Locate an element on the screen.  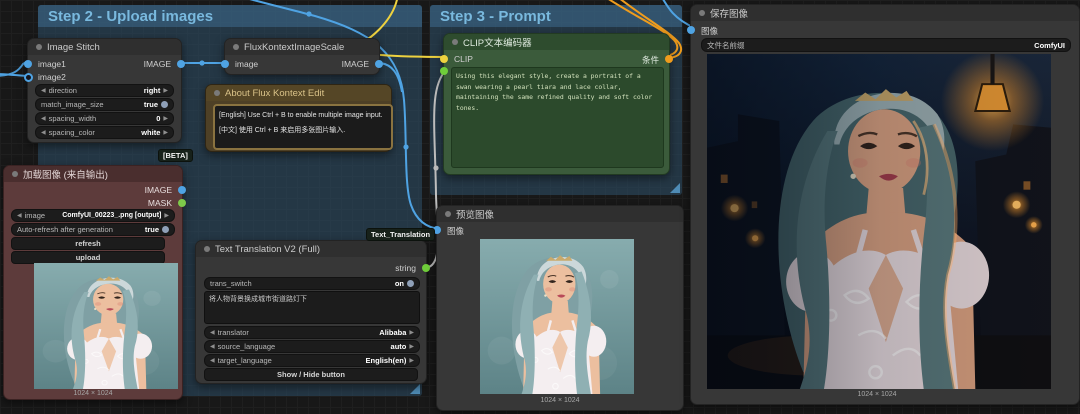
node-title: Image Stitch is located at coordinates (73, 47).